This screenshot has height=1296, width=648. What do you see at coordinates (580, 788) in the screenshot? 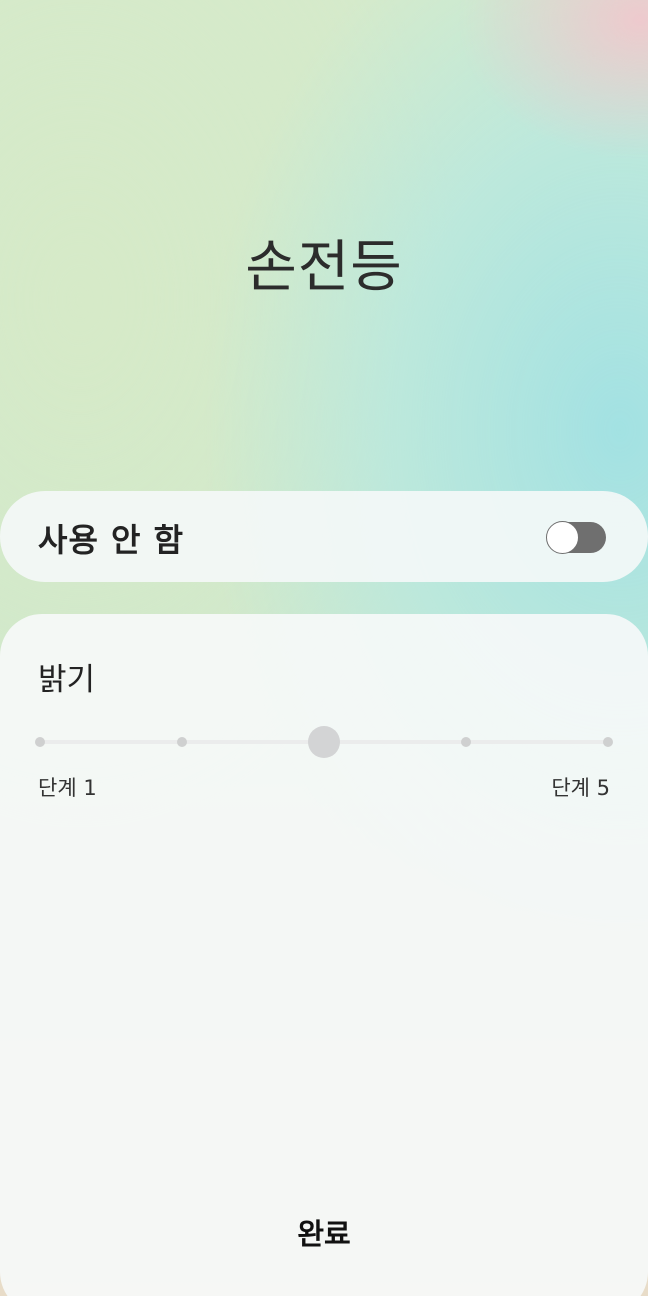
I see `level-max-label: 단계 5` at bounding box center [580, 788].